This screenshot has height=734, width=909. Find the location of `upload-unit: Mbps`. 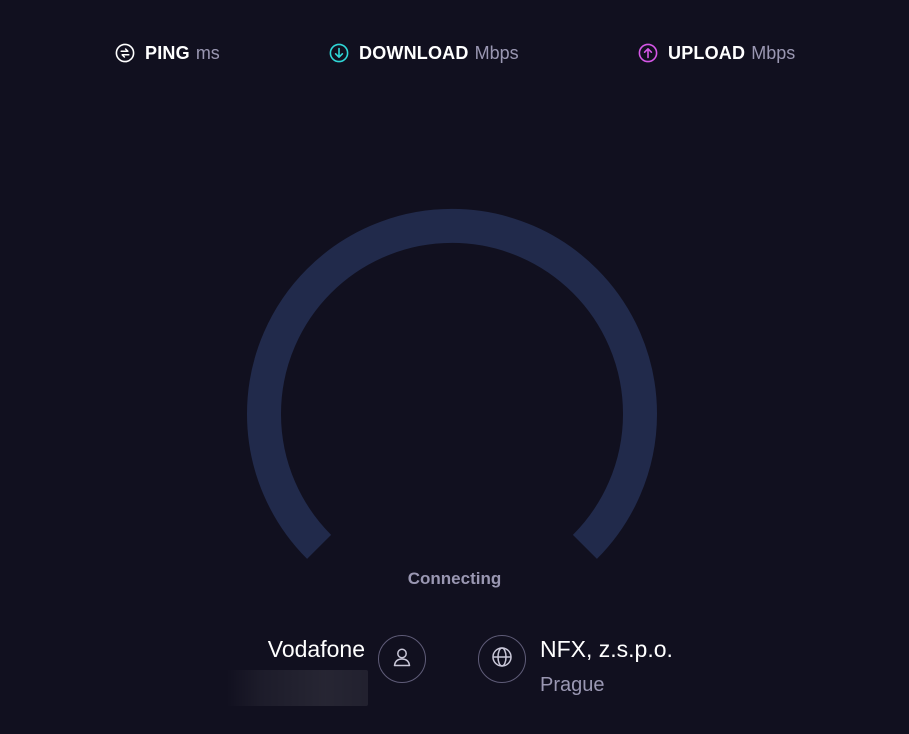

upload-unit: Mbps is located at coordinates (773, 52).